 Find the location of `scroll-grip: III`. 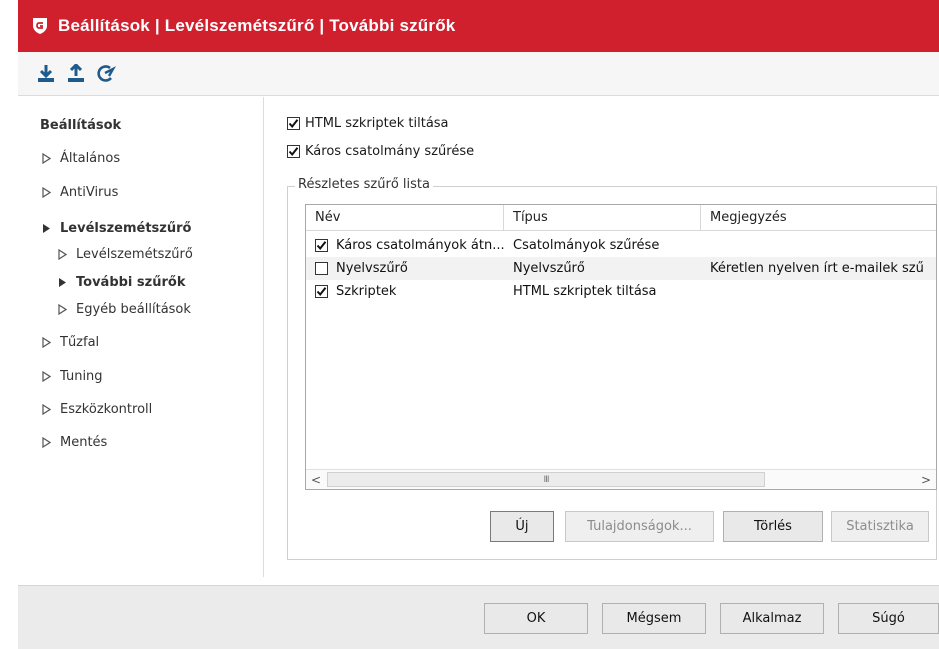

scroll-grip: III is located at coordinates (546, 480).